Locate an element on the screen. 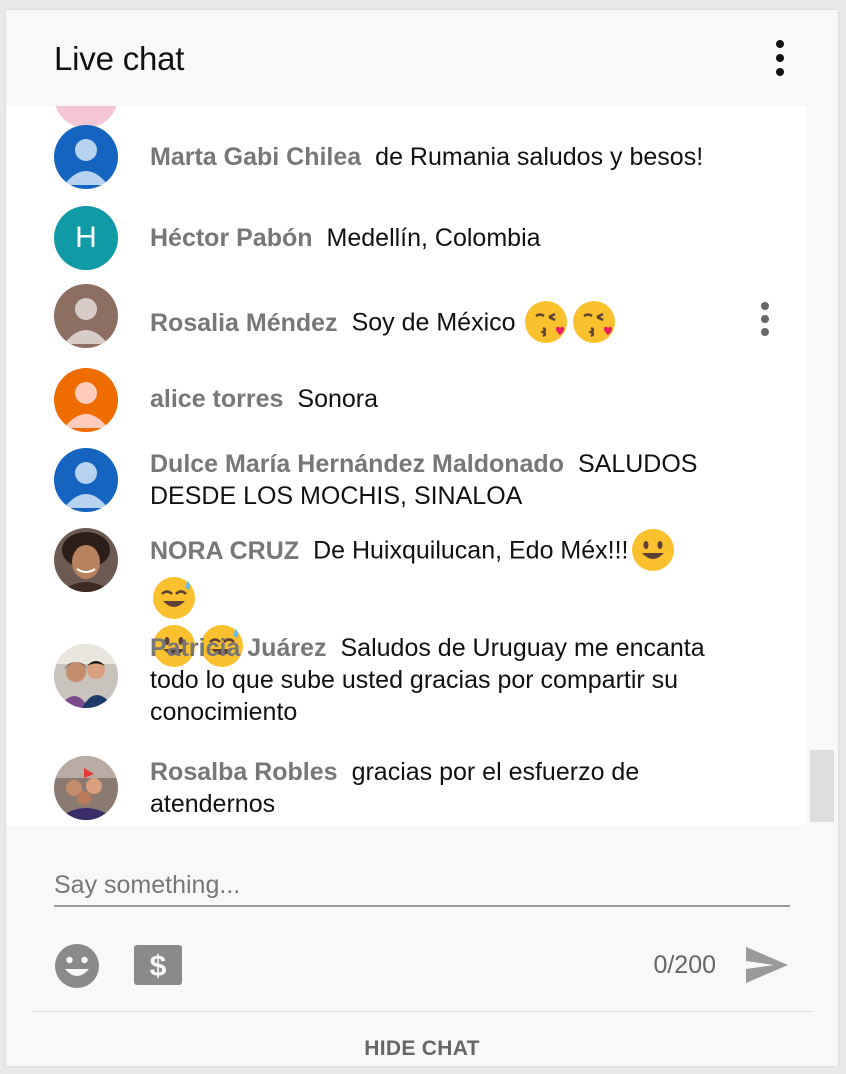  smile-emoji is located at coordinates (652, 550).